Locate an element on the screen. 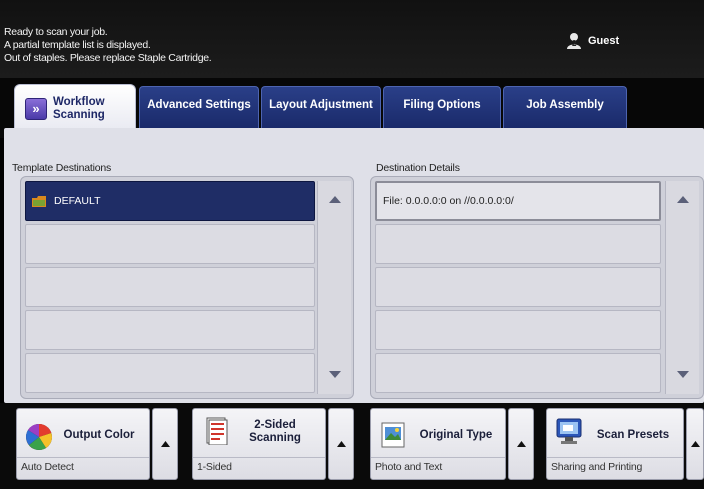  tab-label: Workflow is located at coordinates (79, 101).